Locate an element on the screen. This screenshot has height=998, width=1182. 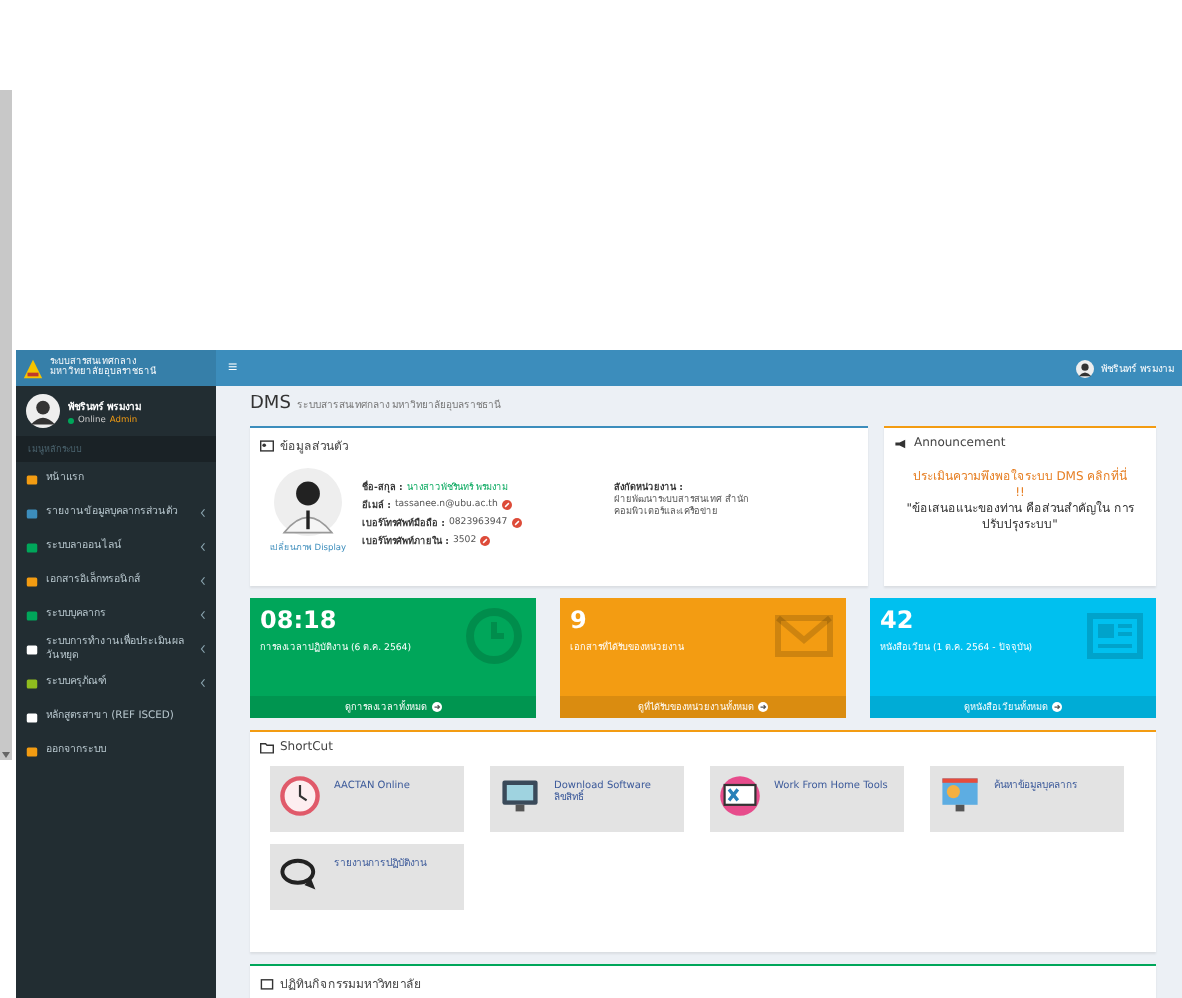
stat-value: 08:18 is located at coordinates (299, 620).